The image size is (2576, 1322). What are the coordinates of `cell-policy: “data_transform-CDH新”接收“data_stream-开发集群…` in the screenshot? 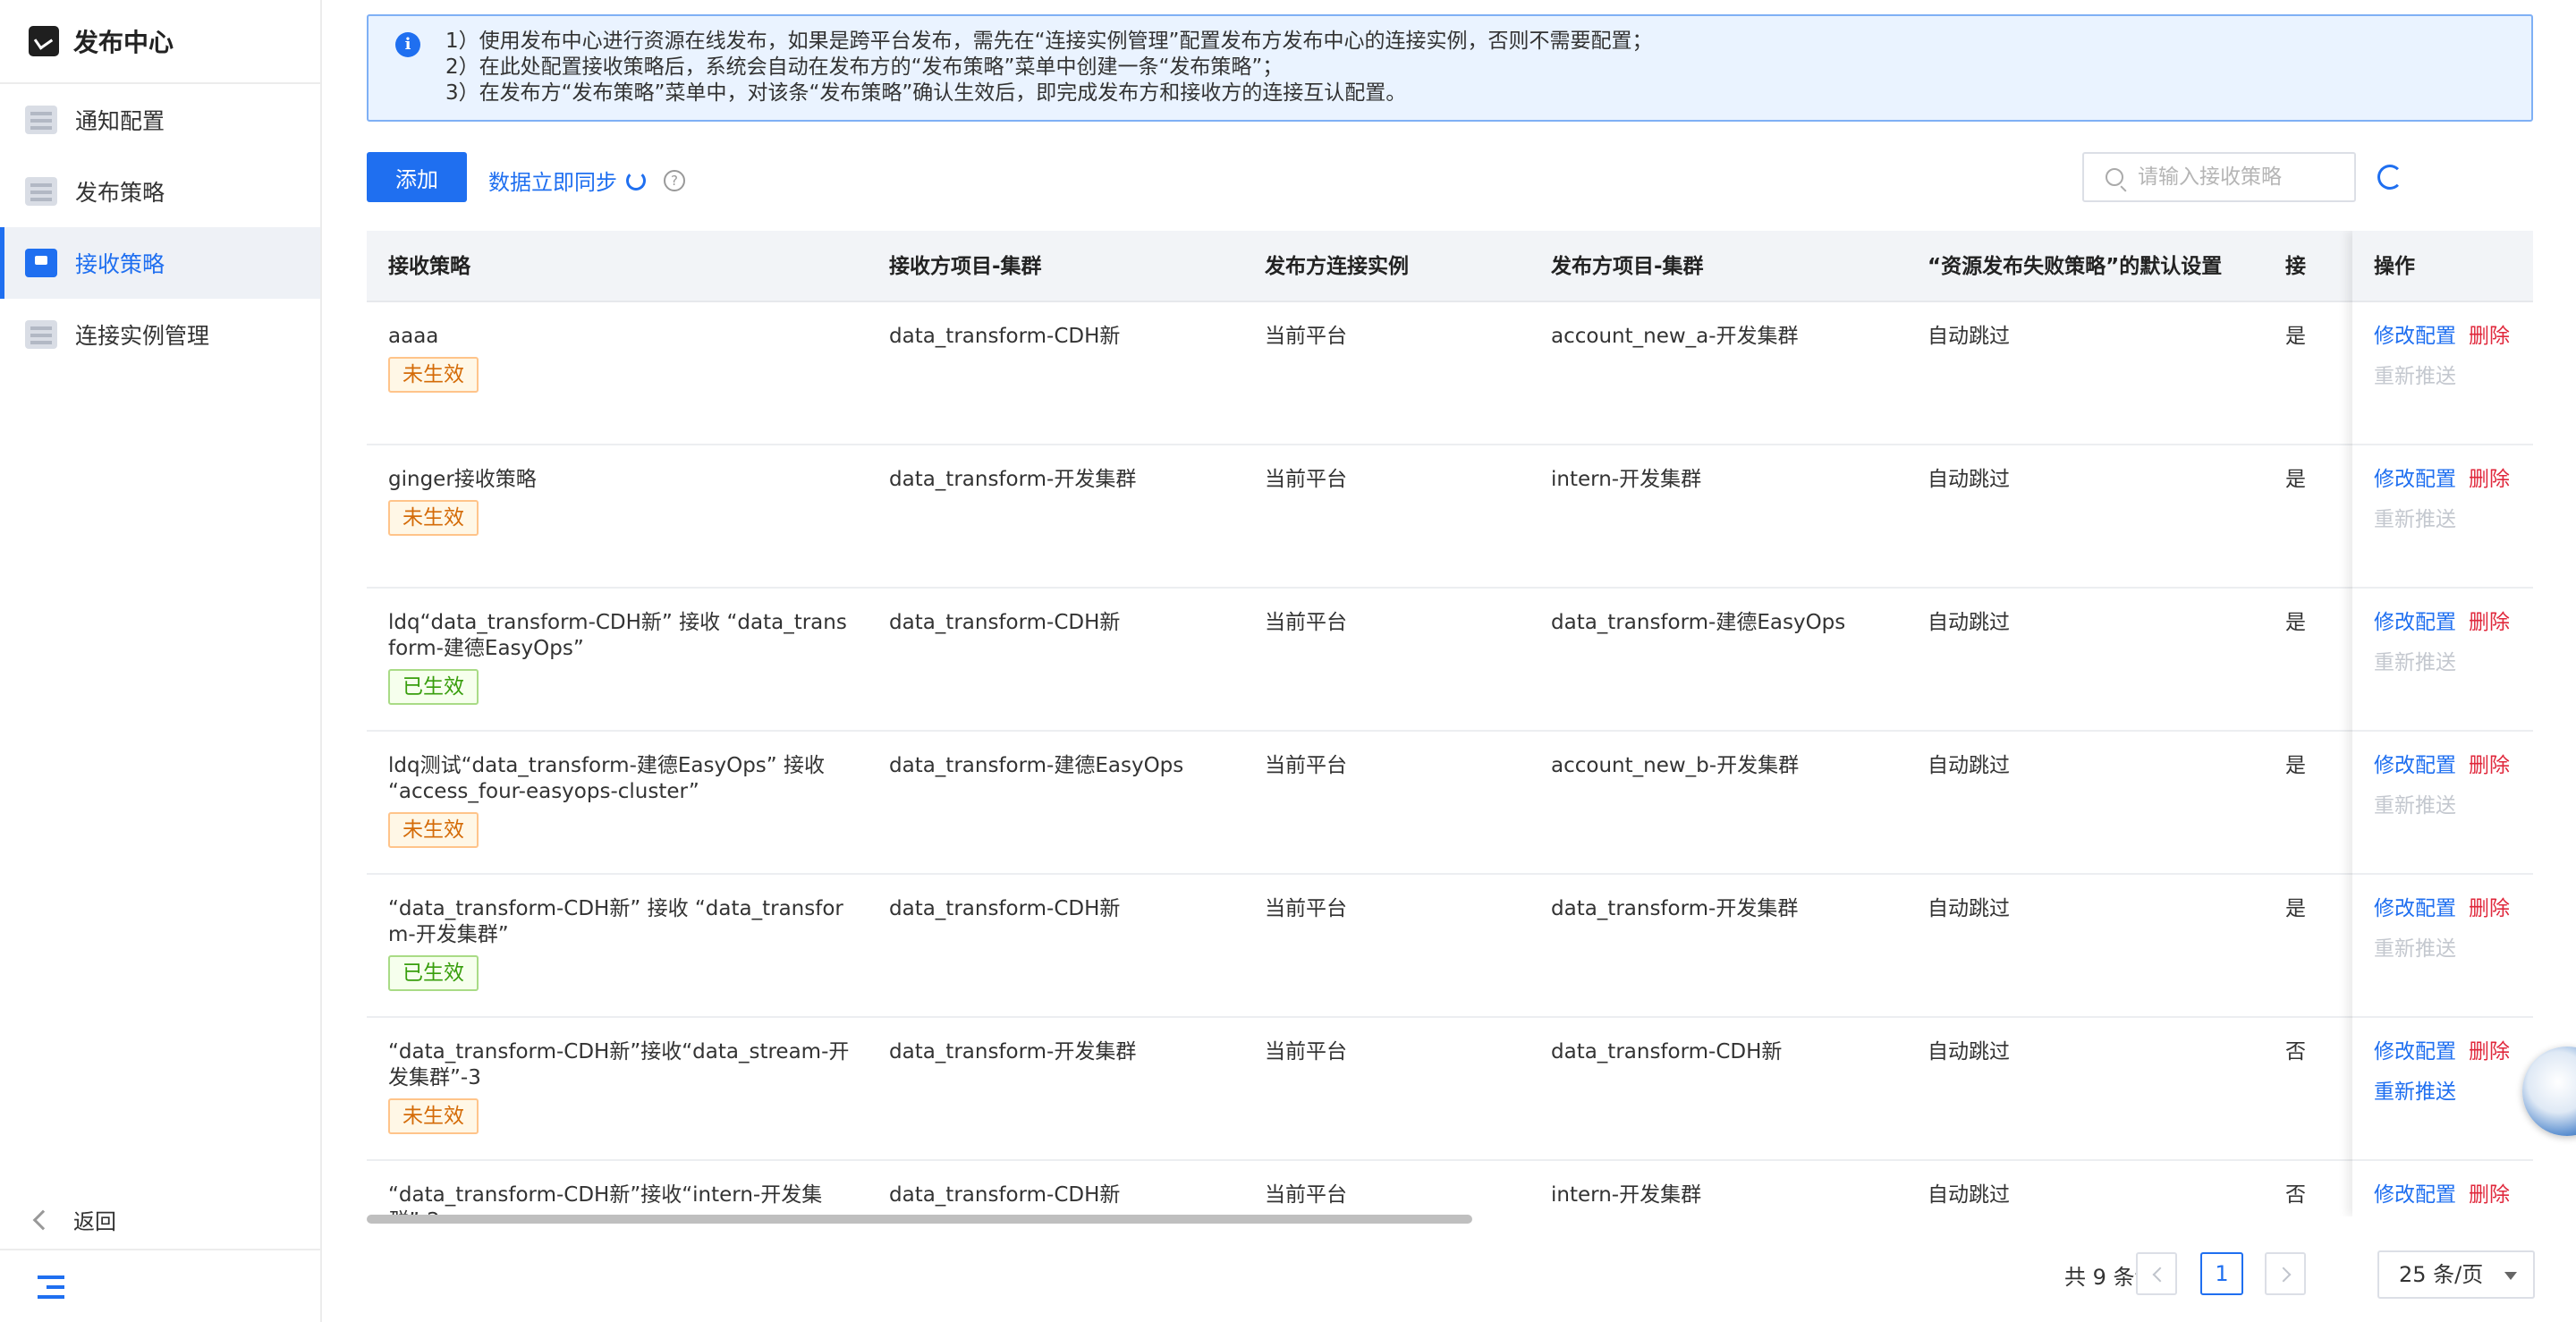 It's located at (620, 1086).